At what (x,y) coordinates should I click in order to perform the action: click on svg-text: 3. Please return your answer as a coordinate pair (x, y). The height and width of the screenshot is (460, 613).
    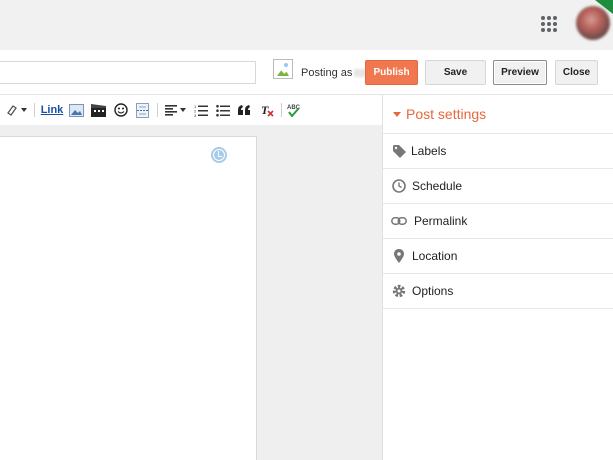
    Looking at the image, I should click on (195, 115).